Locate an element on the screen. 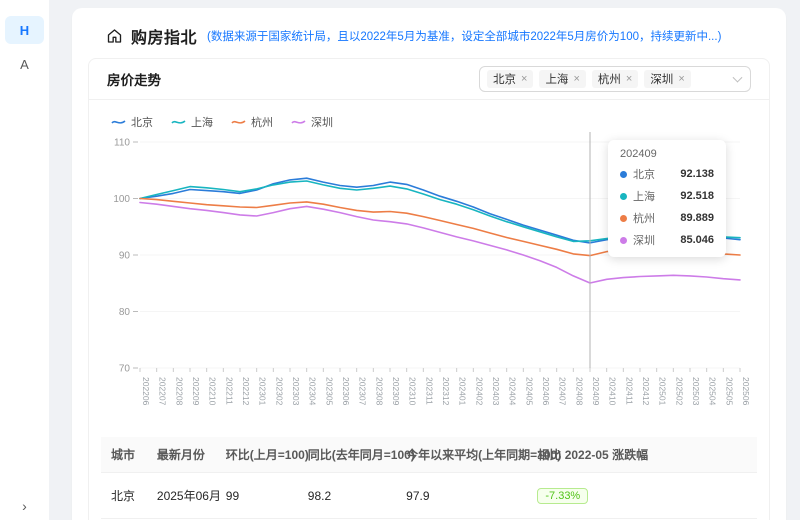  header-mom: 环比(上月=100) is located at coordinates (262, 455).